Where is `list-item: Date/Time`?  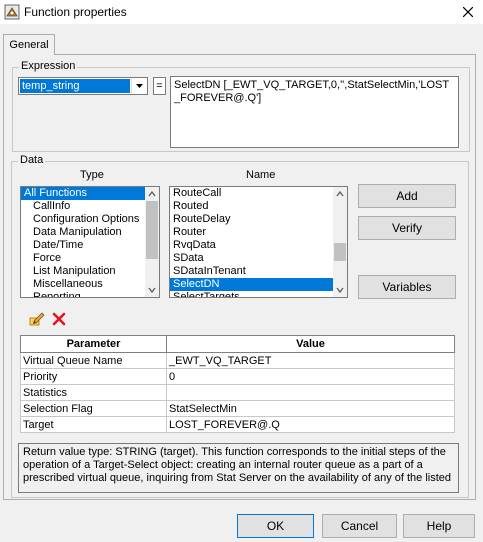 list-item: Date/Time is located at coordinates (90, 245).